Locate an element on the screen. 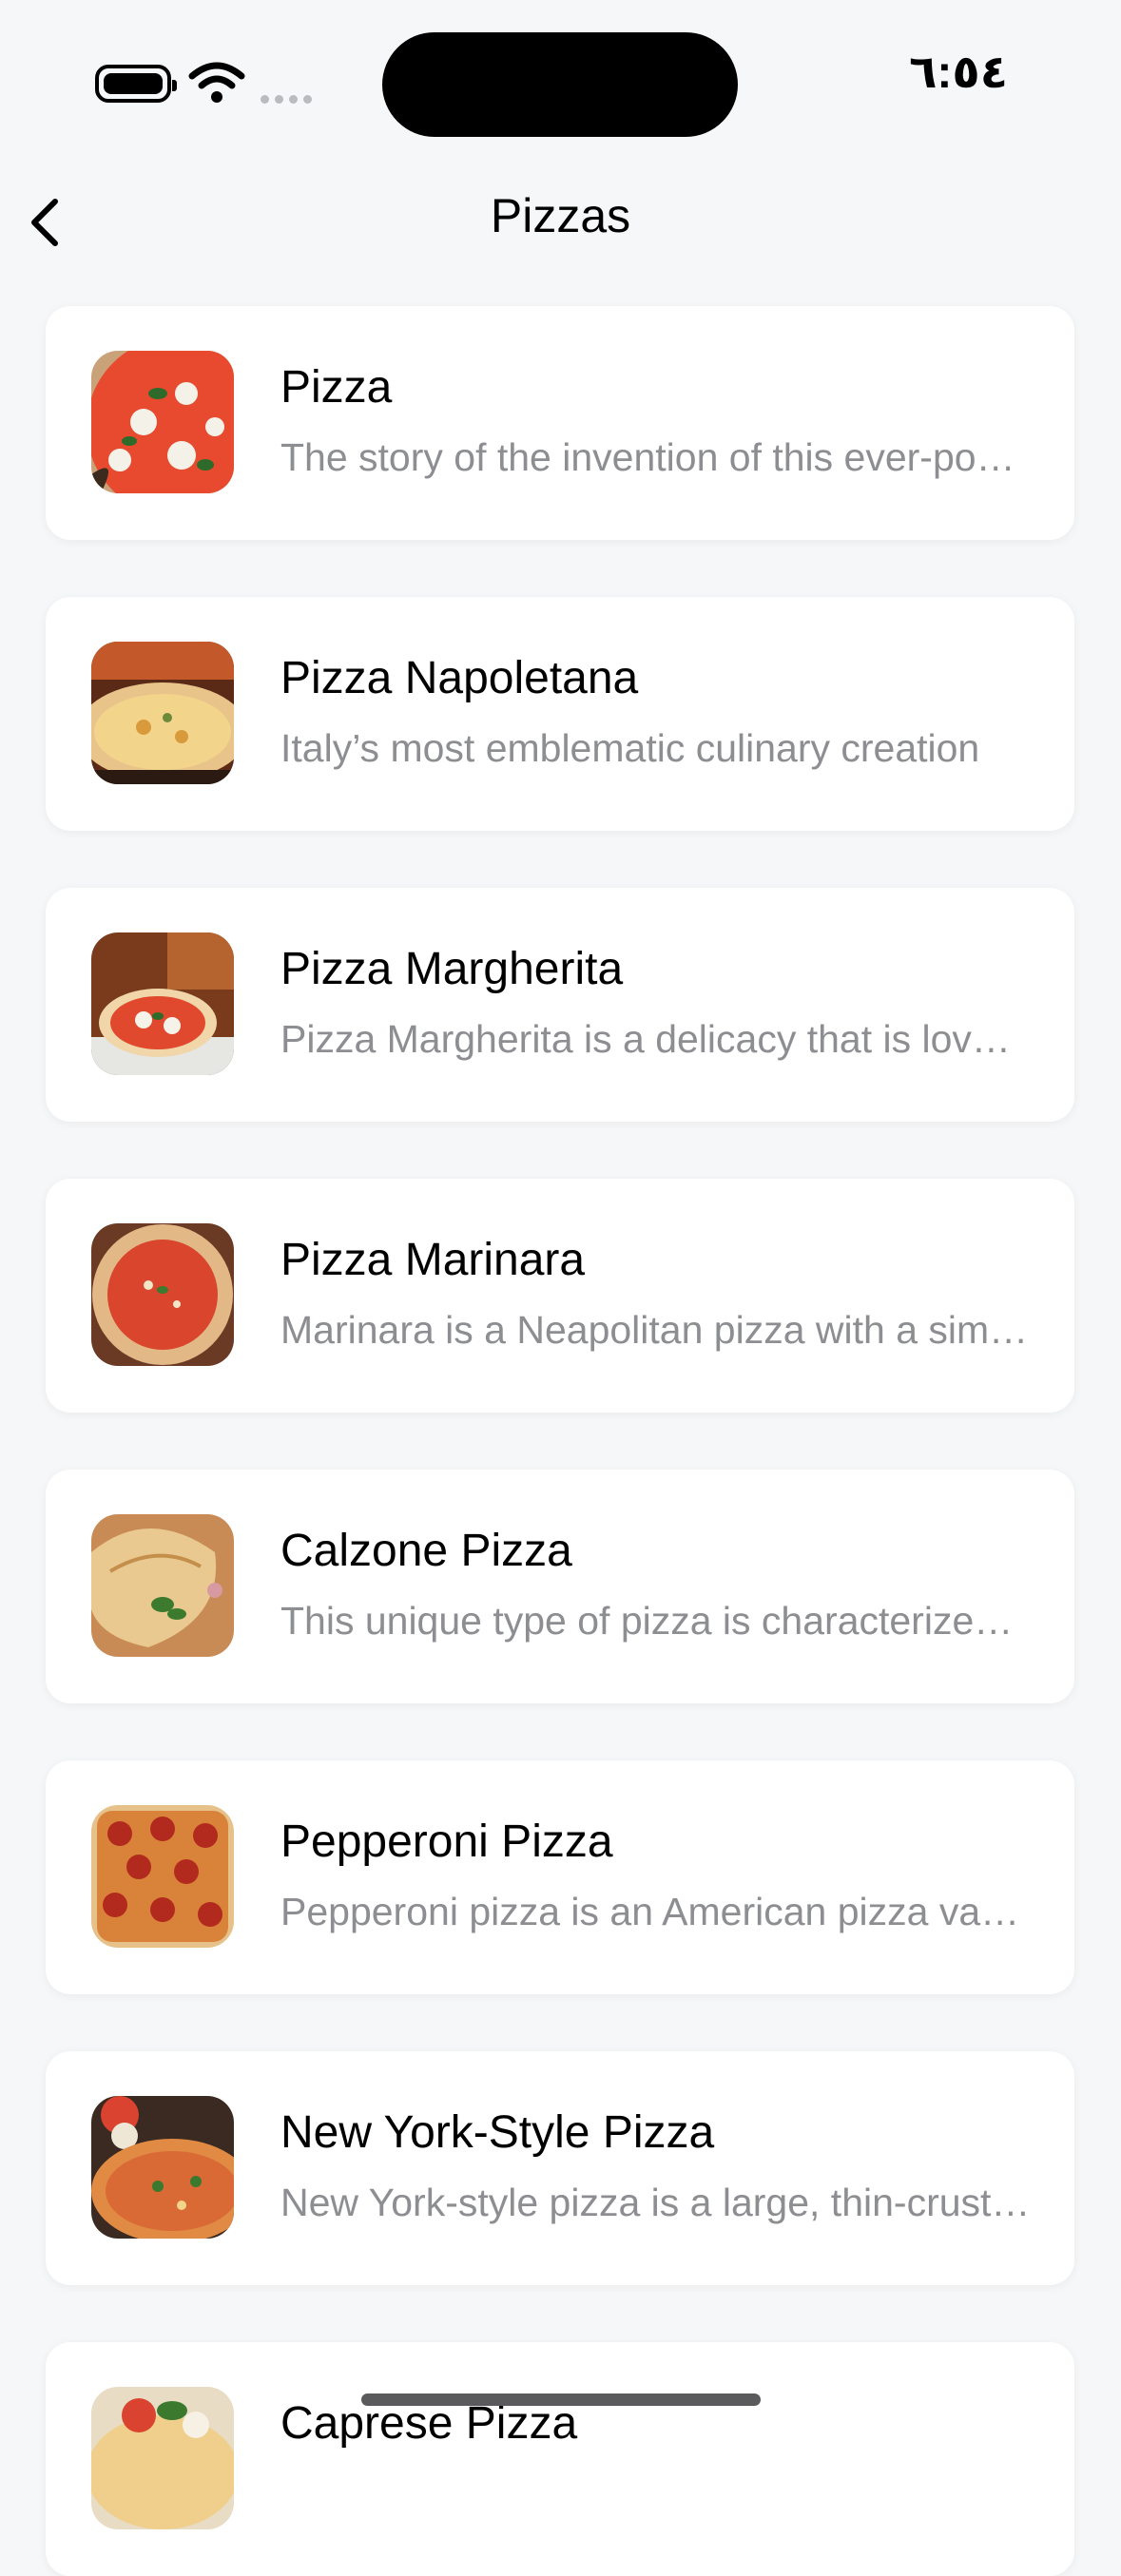  item-title: Pizza Marinara is located at coordinates (433, 1260).